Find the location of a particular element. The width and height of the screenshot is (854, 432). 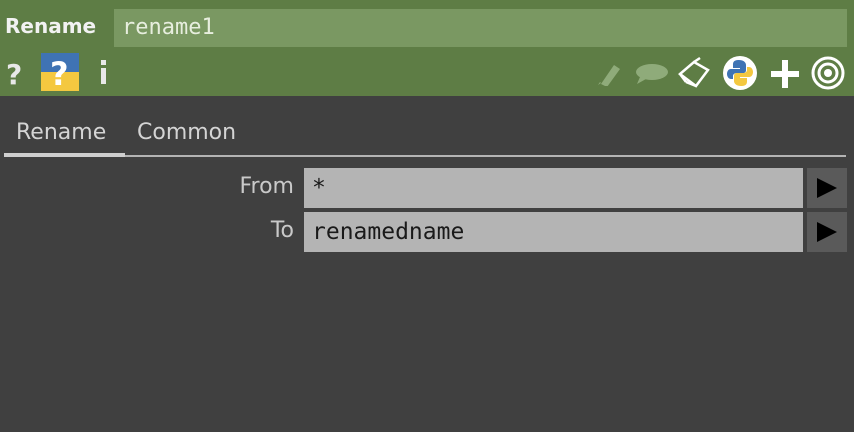

tab-rename: Rename is located at coordinates (61, 132).